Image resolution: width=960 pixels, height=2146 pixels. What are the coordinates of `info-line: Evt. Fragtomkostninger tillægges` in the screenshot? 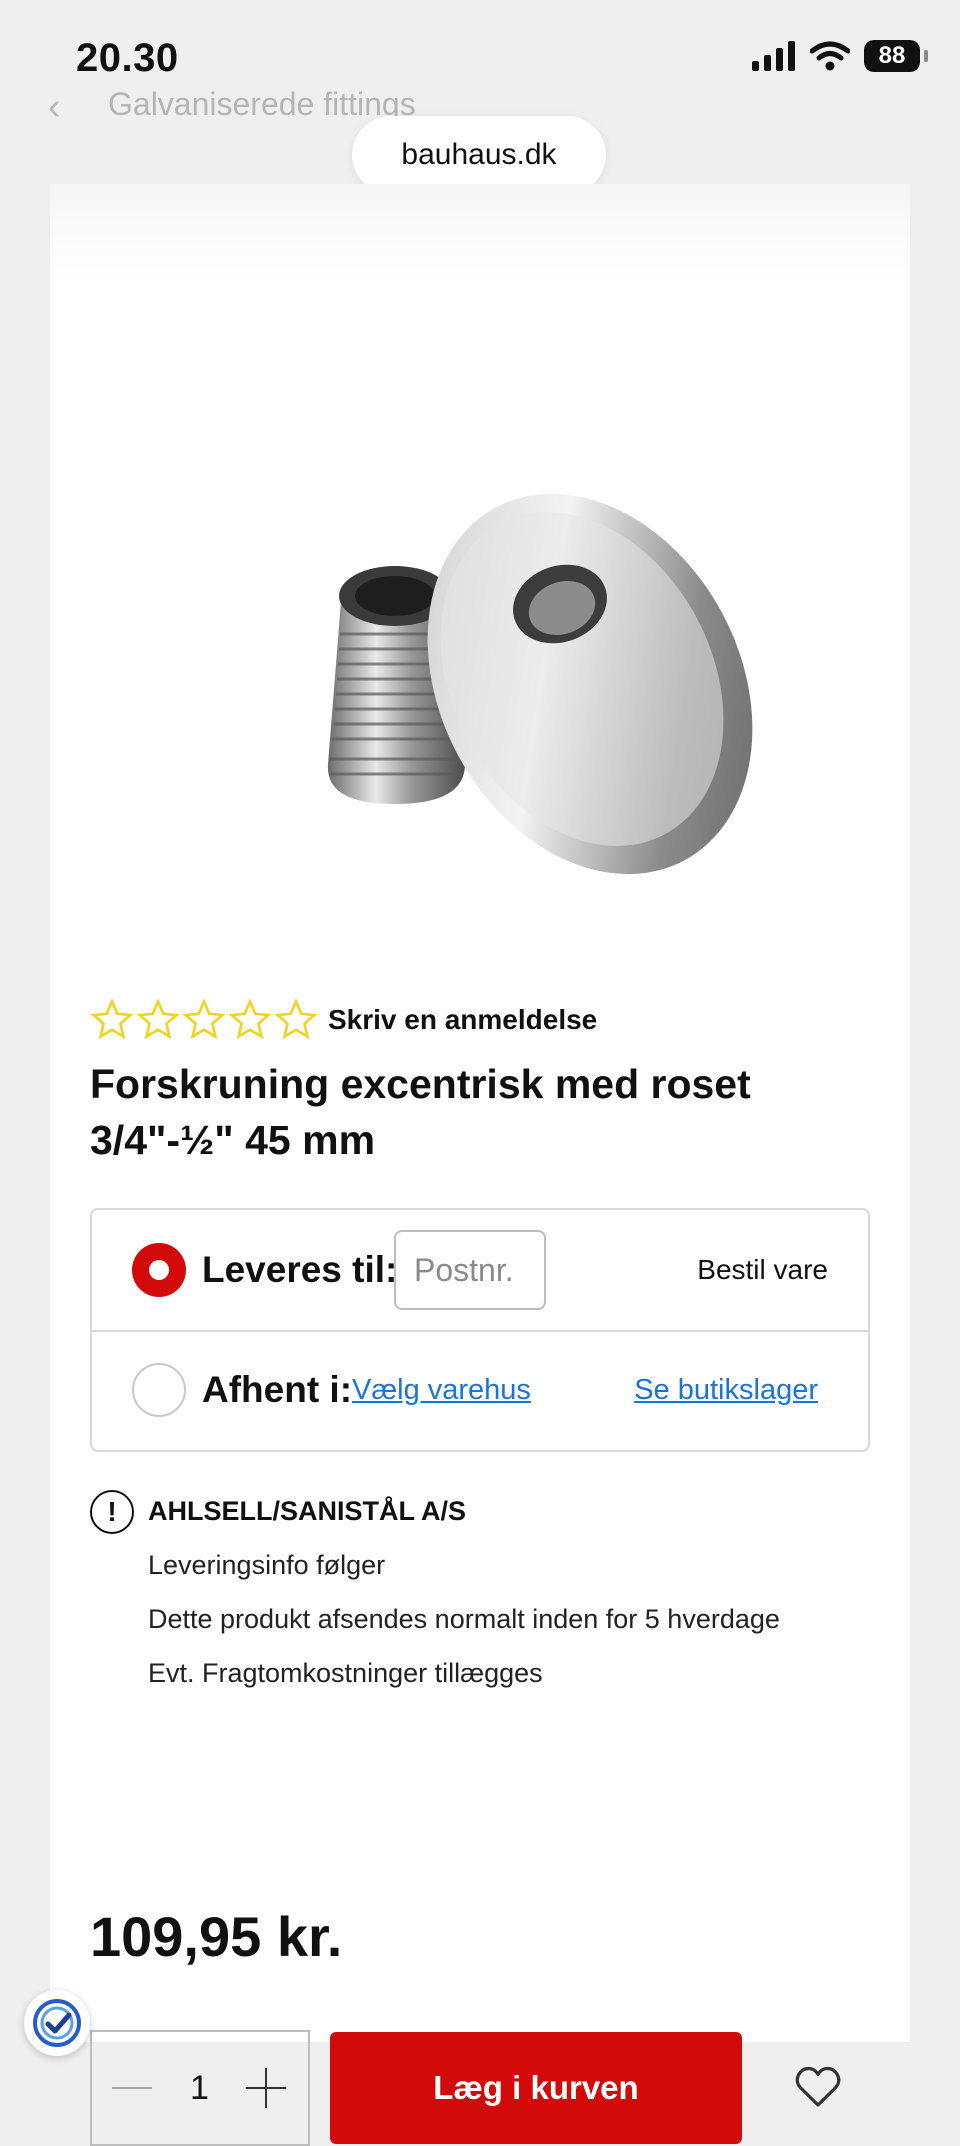 It's located at (345, 1673).